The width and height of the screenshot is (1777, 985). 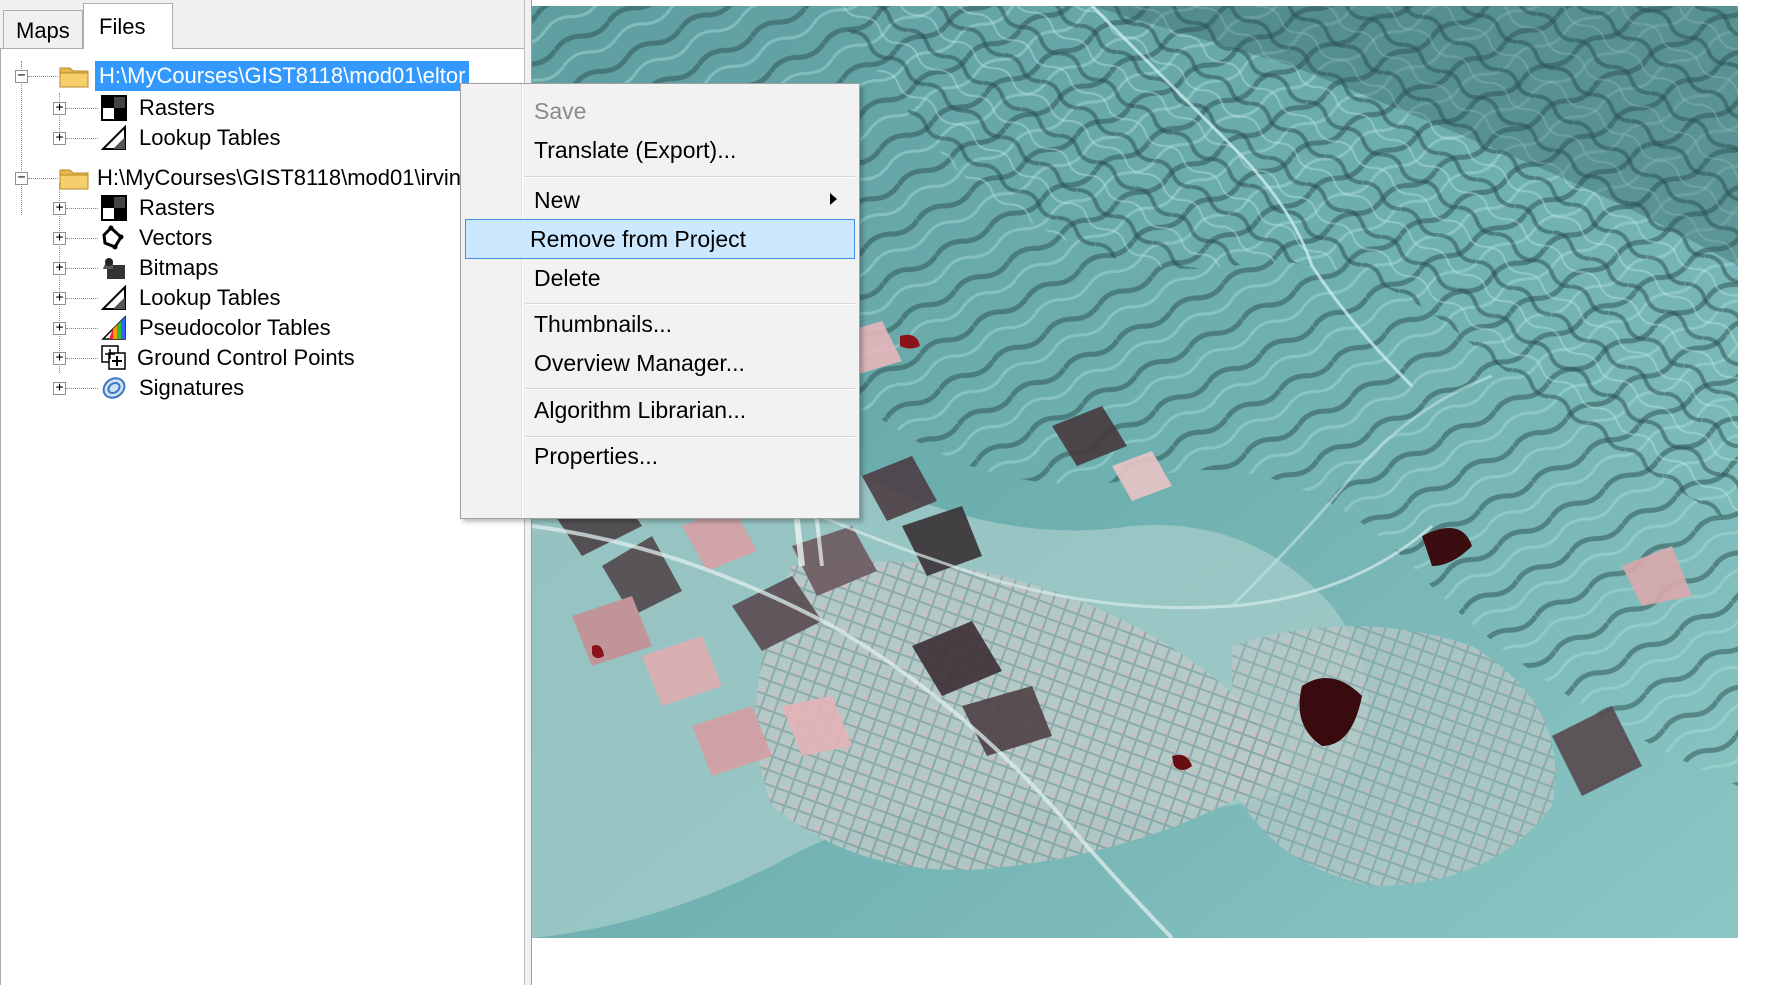 I want to click on tree-item-label: Ground Control Points, so click(x=246, y=357).